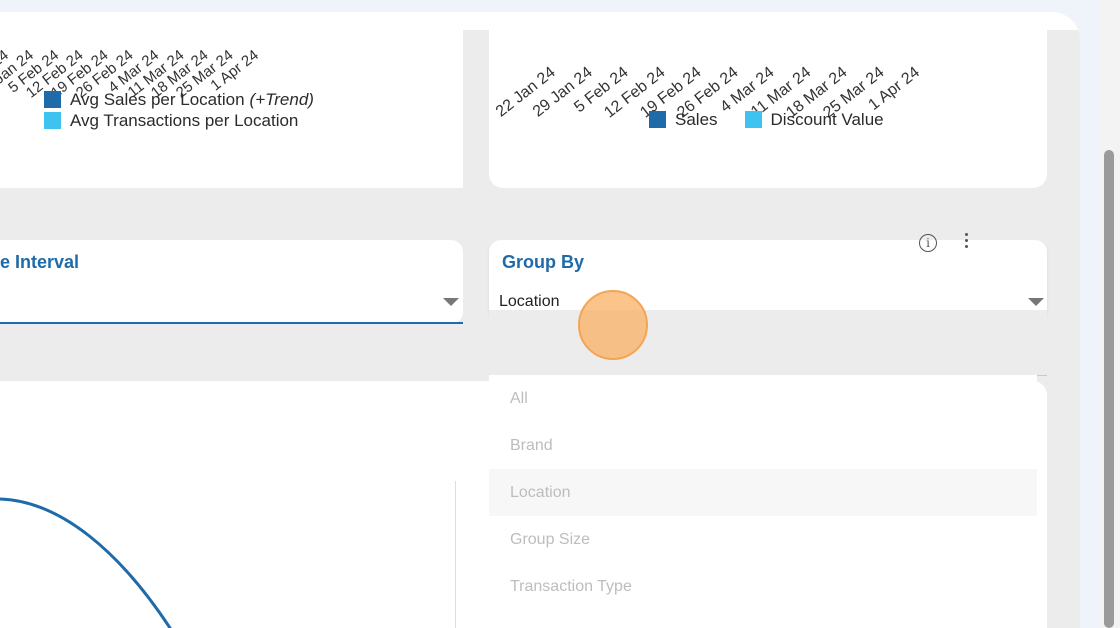  I want to click on option-group-size: Group Size, so click(763, 539).